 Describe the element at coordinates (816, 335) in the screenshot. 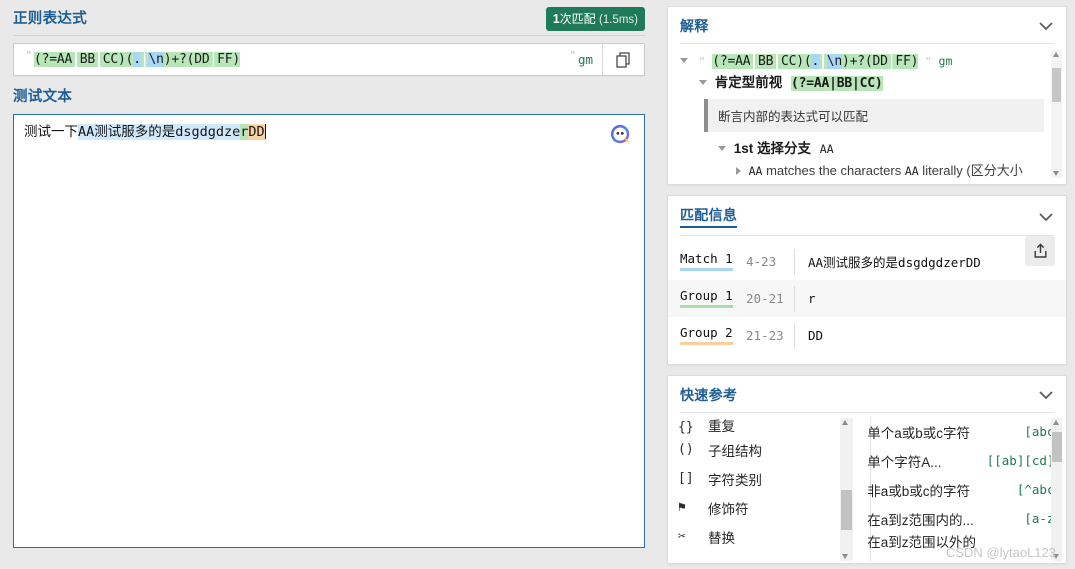

I see `match-row-value: DD` at that location.